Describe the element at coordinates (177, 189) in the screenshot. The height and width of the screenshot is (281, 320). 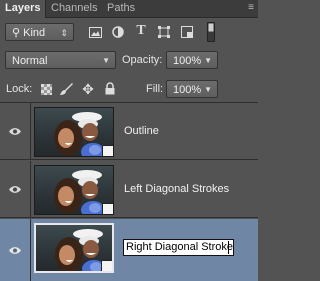
I see `layer-name: Left Diagonal Strokes` at that location.